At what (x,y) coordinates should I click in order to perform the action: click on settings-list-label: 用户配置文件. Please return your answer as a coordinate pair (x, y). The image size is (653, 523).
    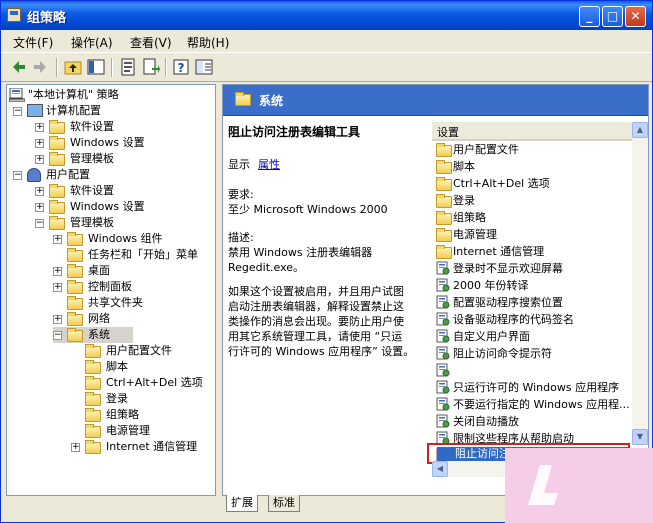
    Looking at the image, I should click on (486, 149).